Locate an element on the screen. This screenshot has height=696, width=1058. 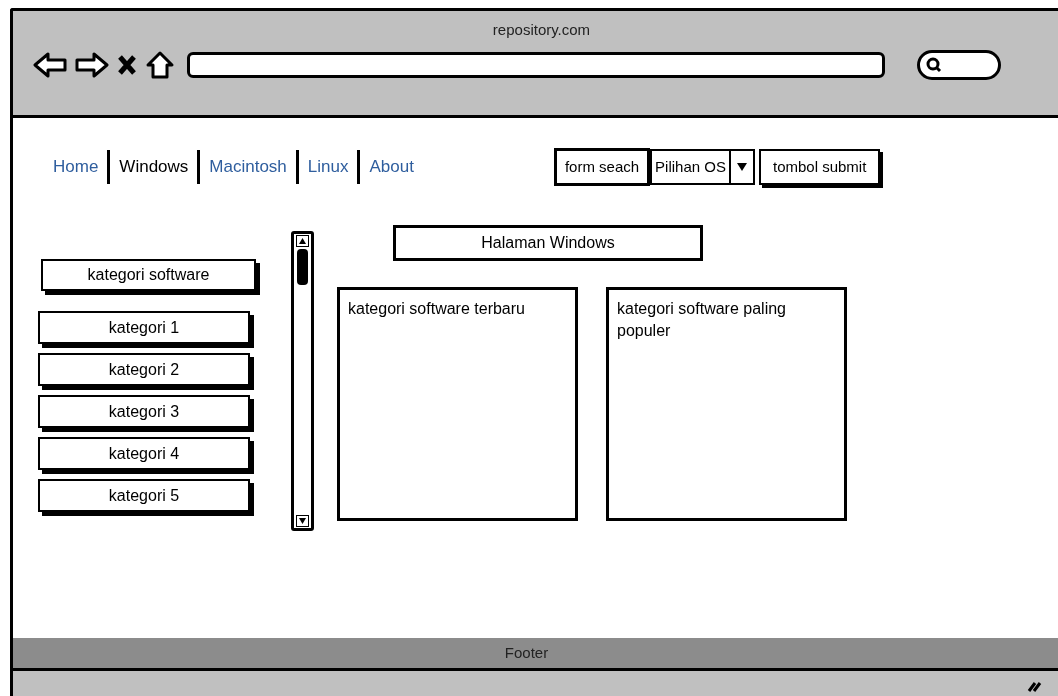
os-dropdown: Pilihan OS is located at coordinates (702, 167).